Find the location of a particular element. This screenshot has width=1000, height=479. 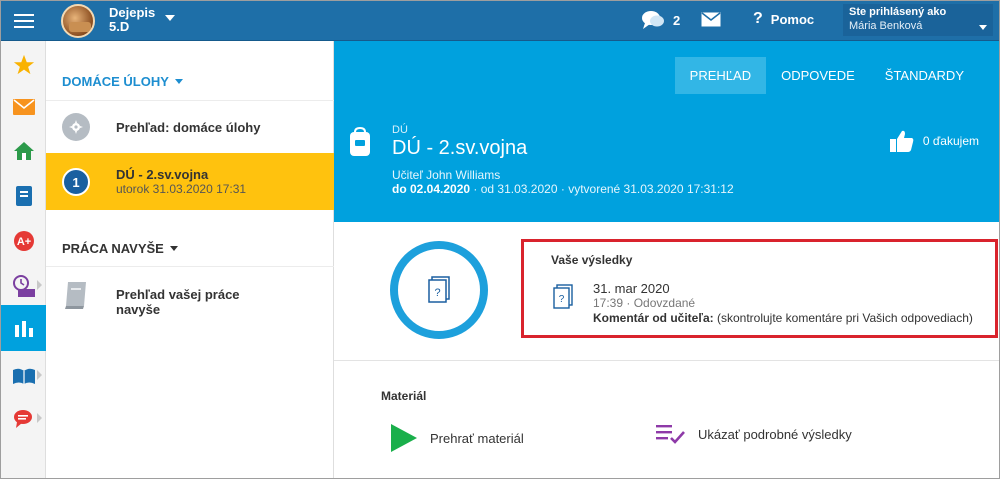

help-button: ? Pomoc is located at coordinates (783, 19).